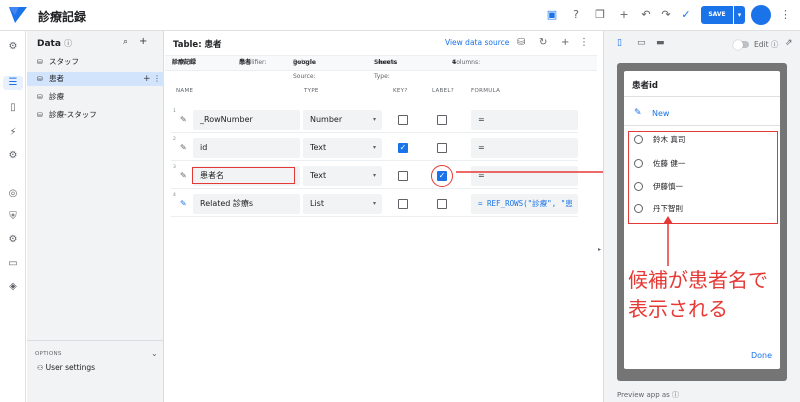 Image resolution: width=800 pixels, height=402 pixels. Describe the element at coordinates (311, 91) in the screenshot. I see `header-type: TYPE` at that location.